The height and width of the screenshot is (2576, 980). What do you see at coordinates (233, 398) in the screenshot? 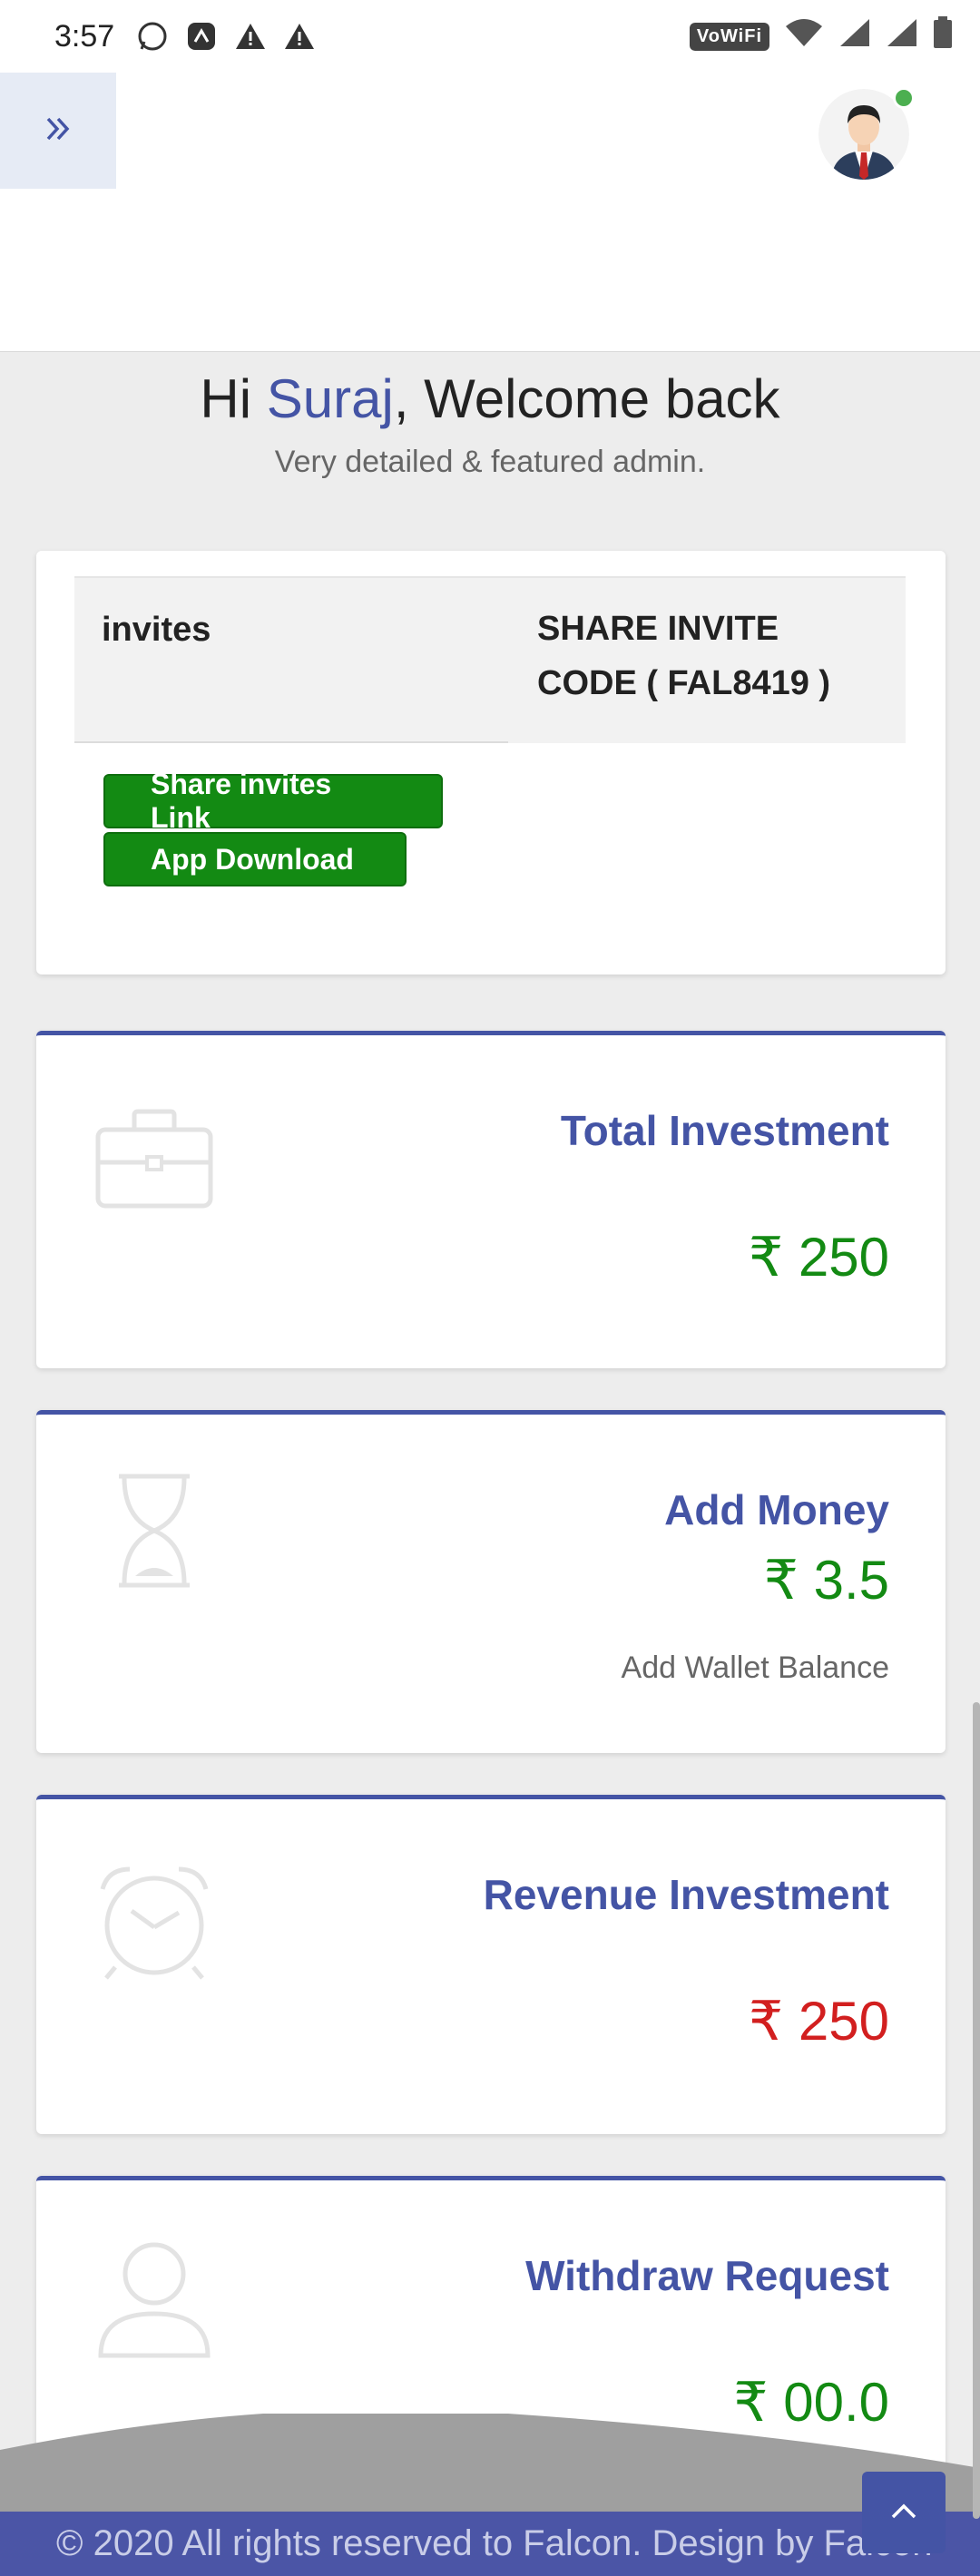
I see `greeting-prefix: Hi` at bounding box center [233, 398].